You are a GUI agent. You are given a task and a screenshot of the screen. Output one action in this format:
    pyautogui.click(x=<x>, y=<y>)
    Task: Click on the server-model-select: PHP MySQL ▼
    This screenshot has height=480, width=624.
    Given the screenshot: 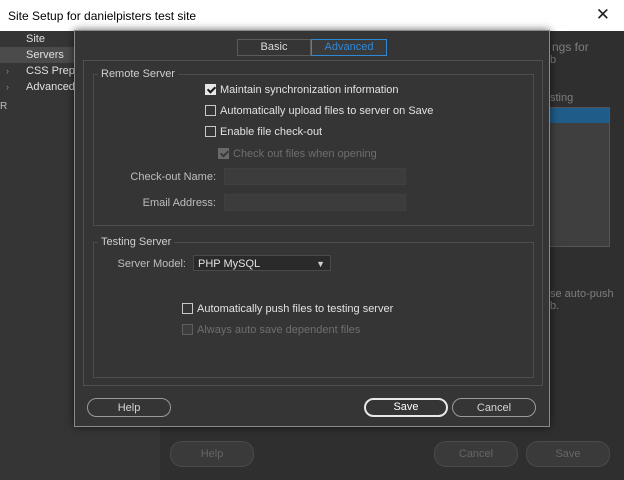 What is the action you would take?
    pyautogui.click(x=262, y=263)
    